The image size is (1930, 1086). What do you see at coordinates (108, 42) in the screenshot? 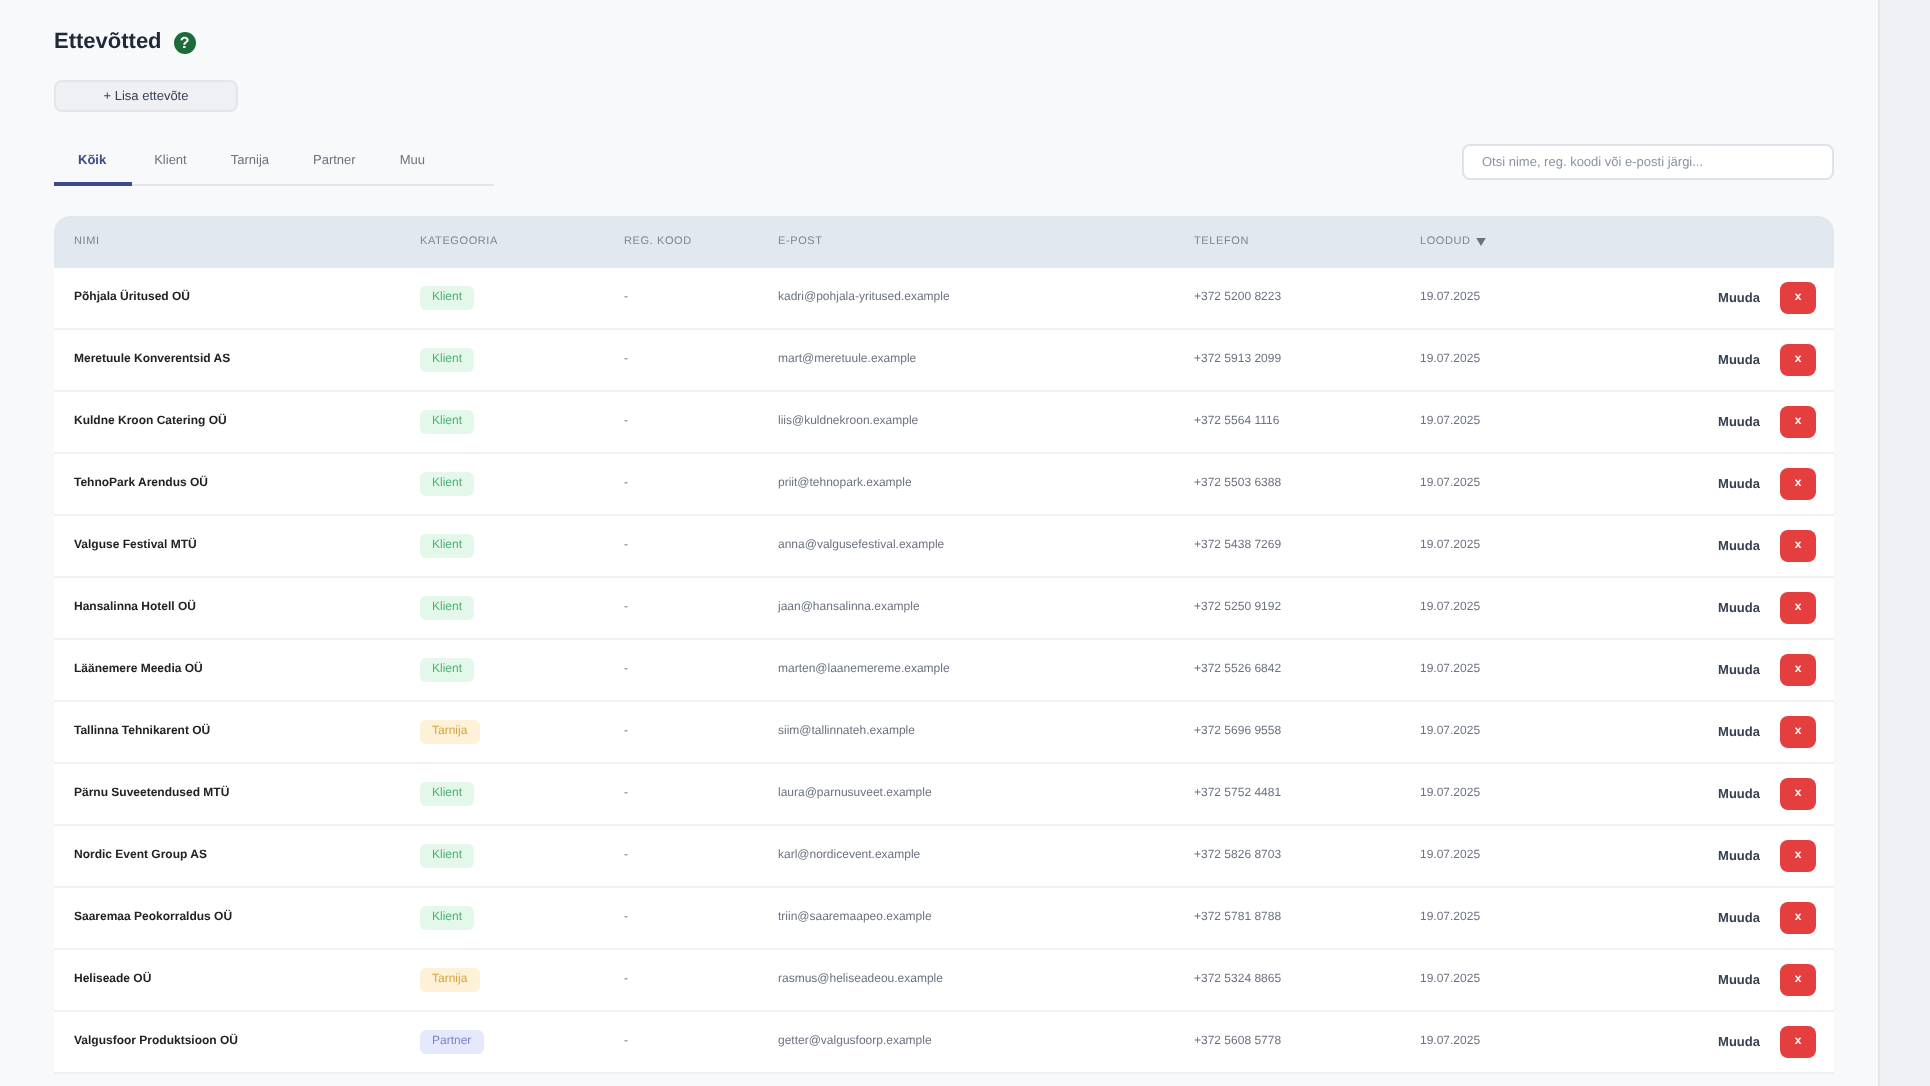
I see `page-title: Ettevõtted` at bounding box center [108, 42].